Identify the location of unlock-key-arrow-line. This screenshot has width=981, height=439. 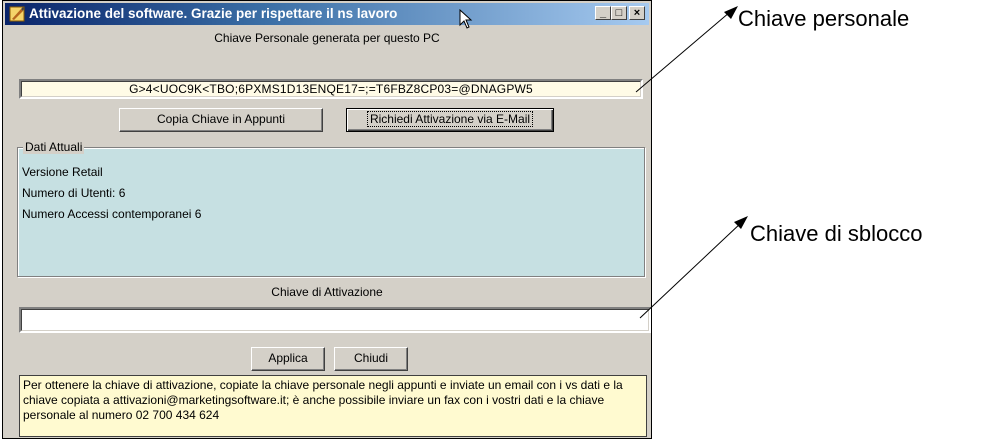
(691, 270).